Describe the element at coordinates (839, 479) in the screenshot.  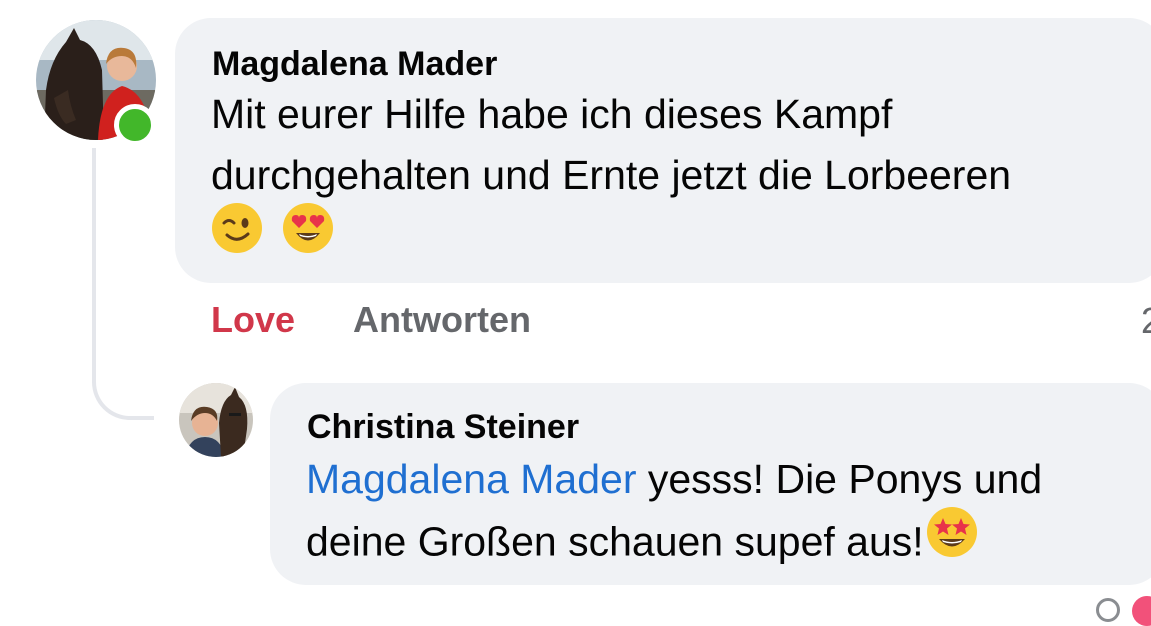
I see `reply-text-line-1-rest: yesss! Die Ponys und` at that location.